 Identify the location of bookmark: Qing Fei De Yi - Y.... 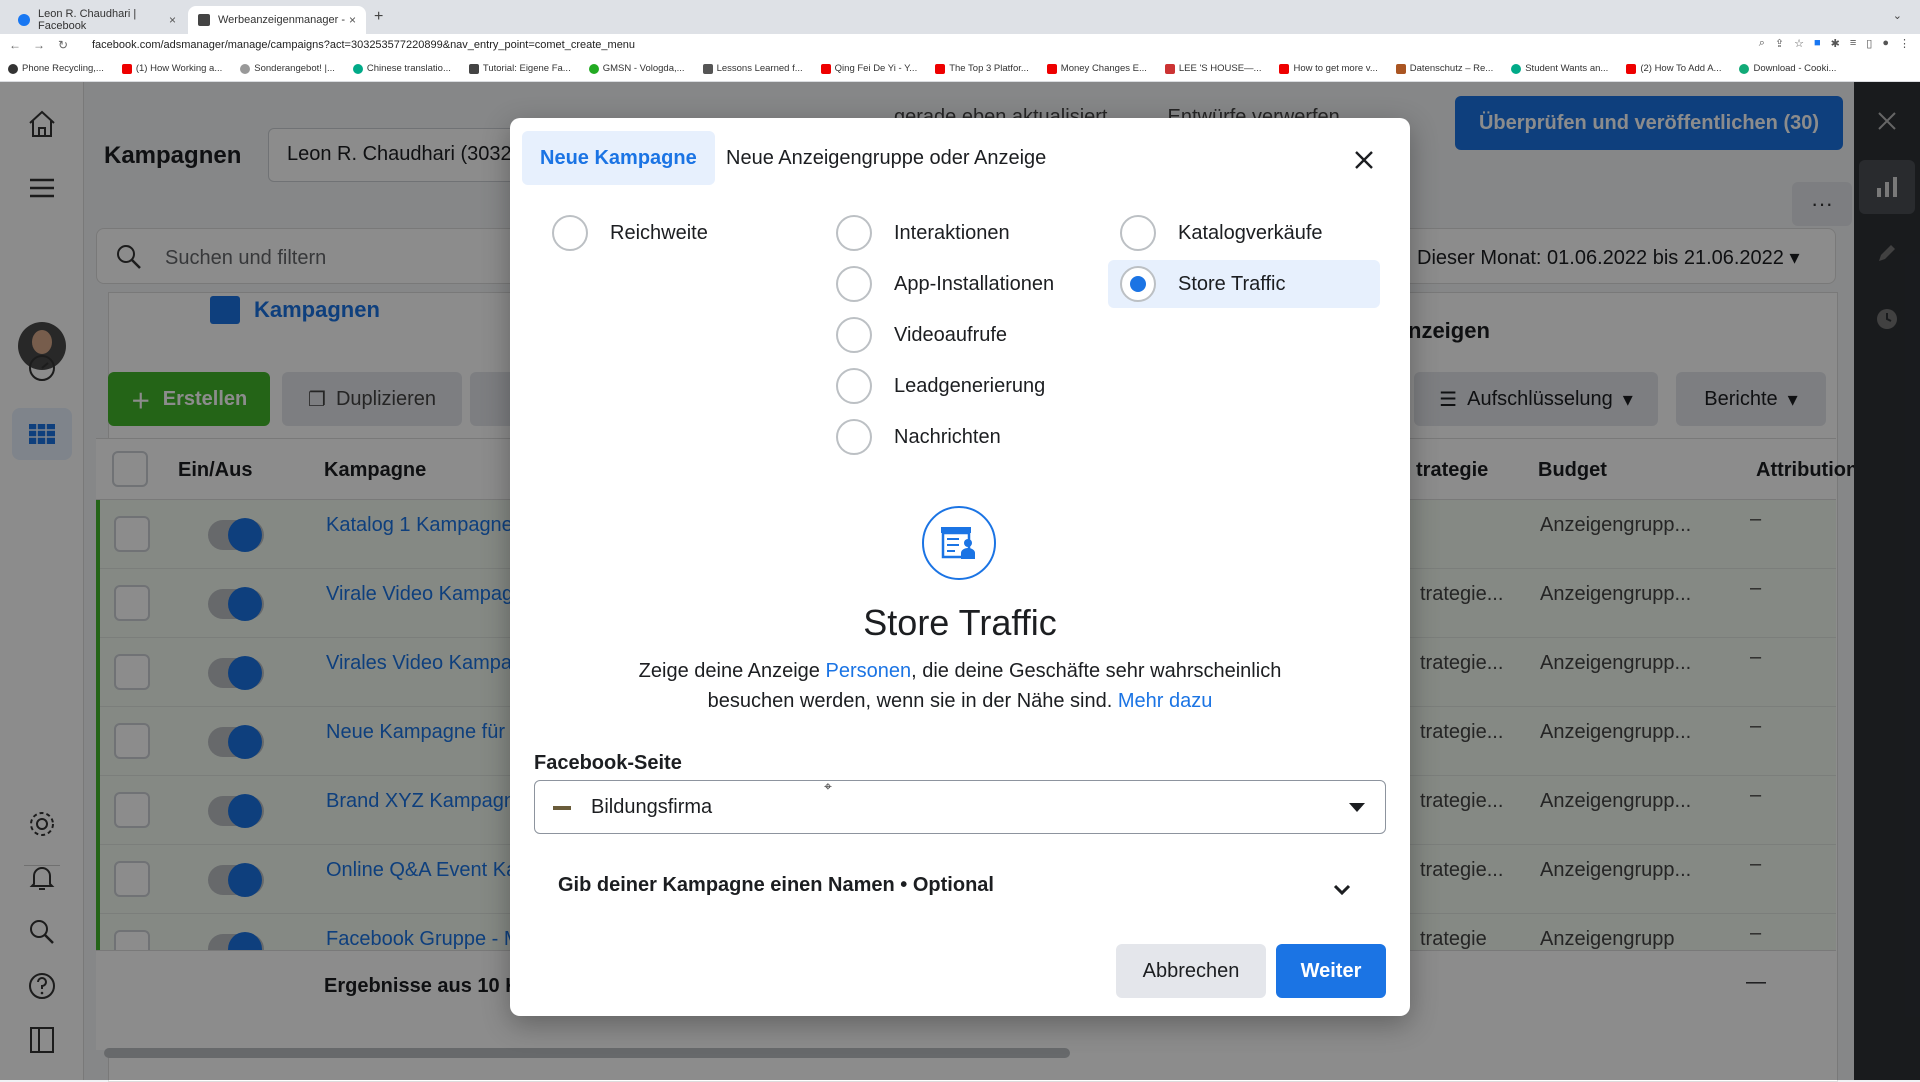
(868, 68).